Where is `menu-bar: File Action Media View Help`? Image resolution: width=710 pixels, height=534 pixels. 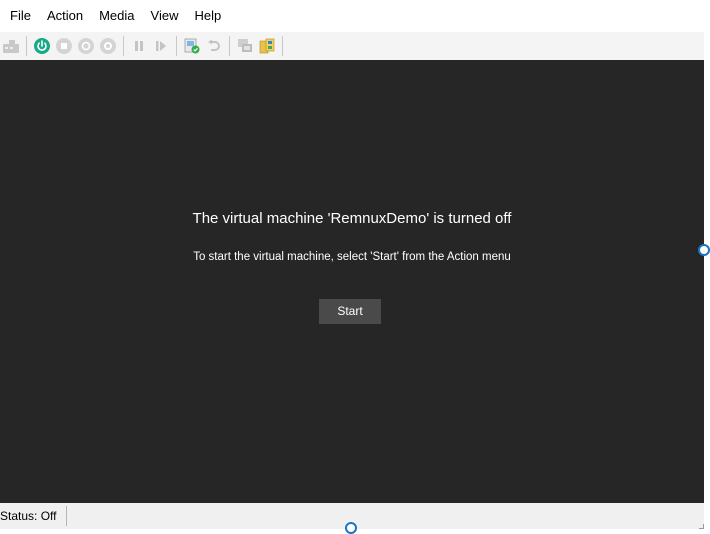
menu-bar: File Action Media View Help is located at coordinates (352, 16).